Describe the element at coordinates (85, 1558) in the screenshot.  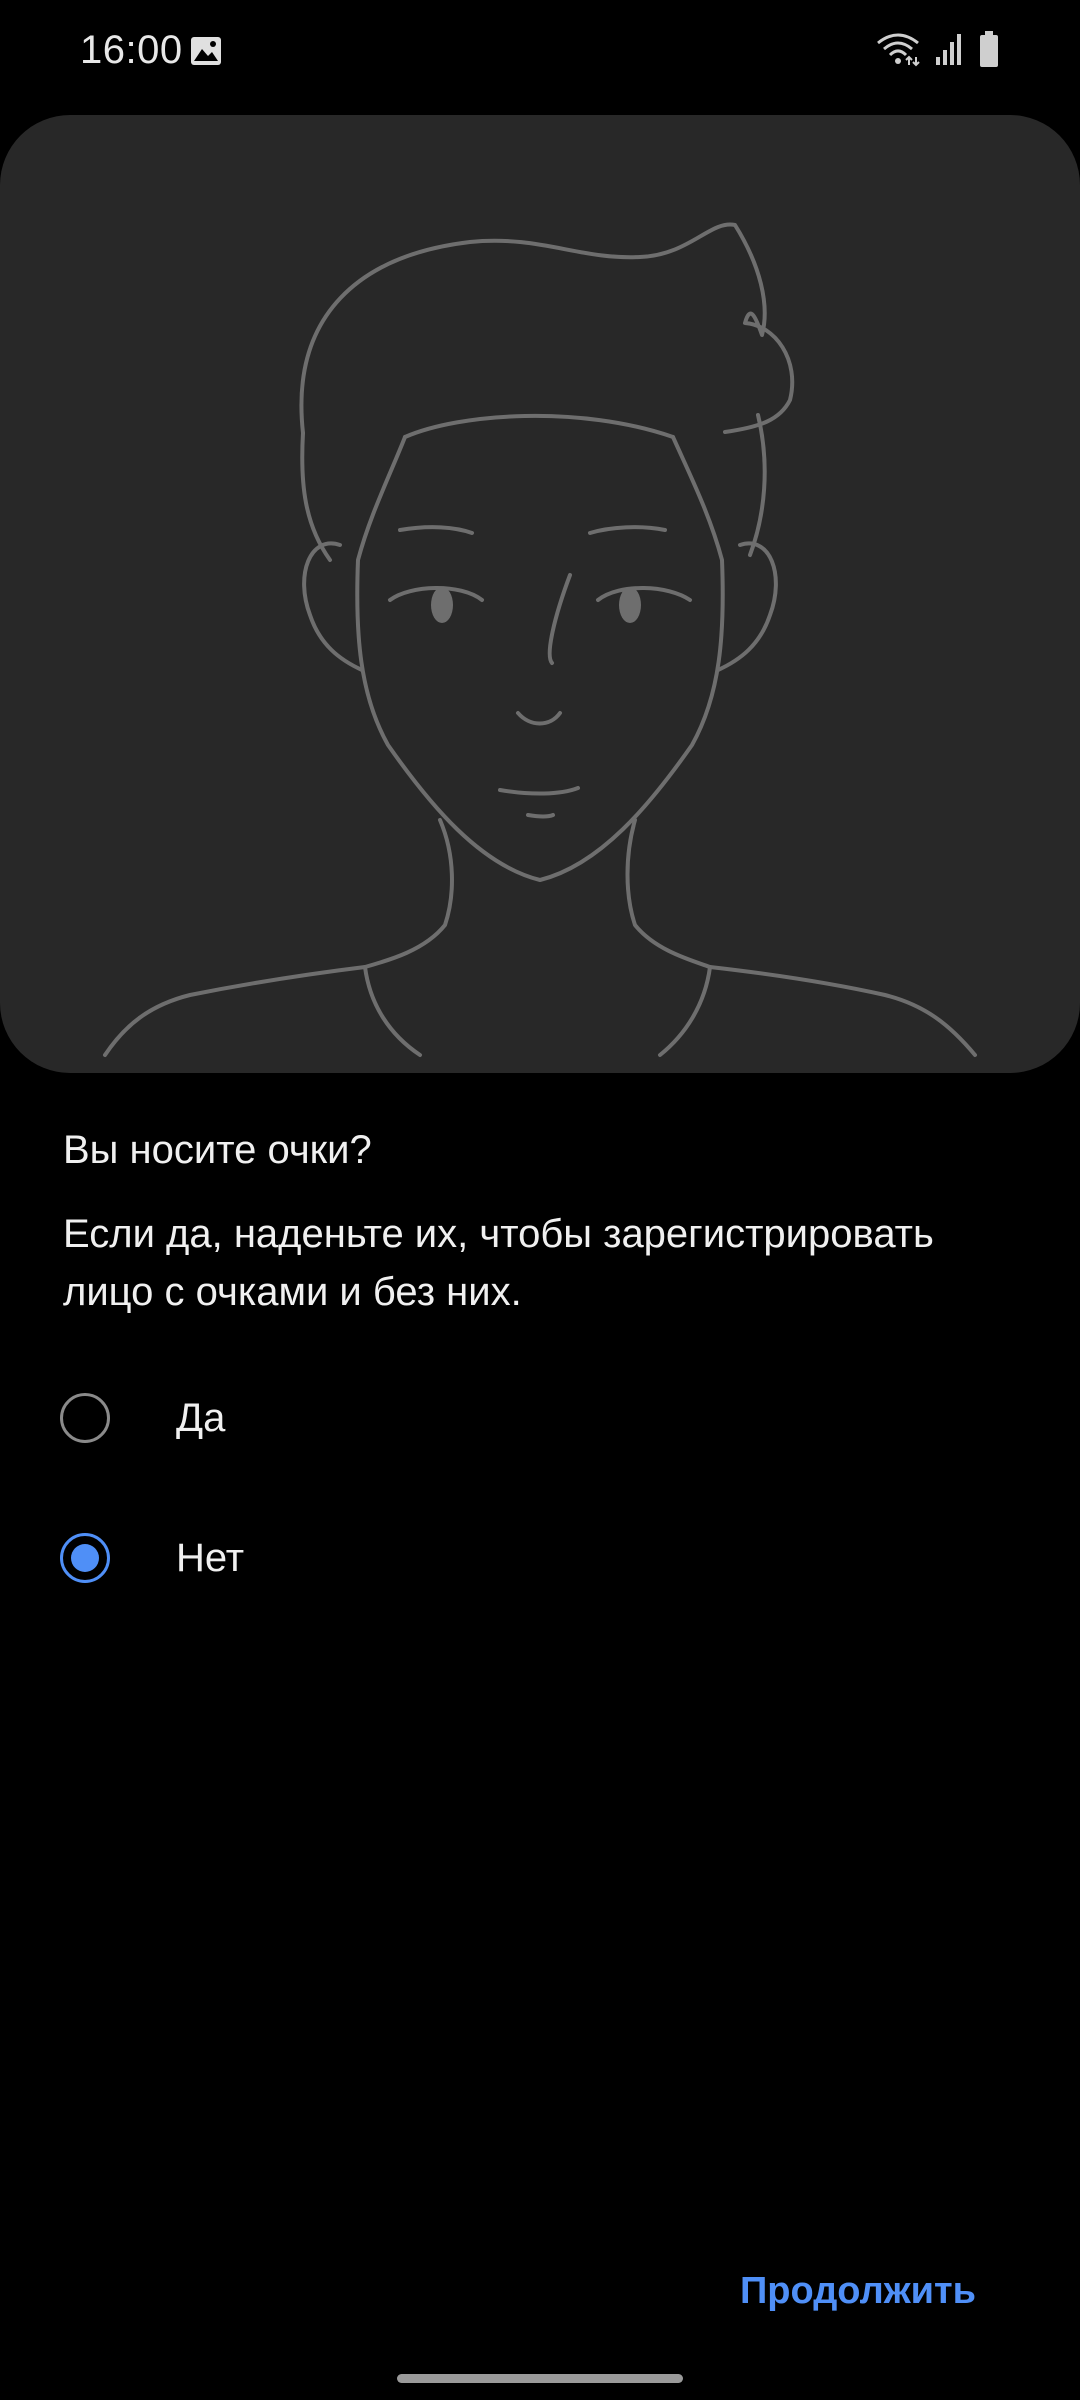
I see `radio-button-no` at that location.